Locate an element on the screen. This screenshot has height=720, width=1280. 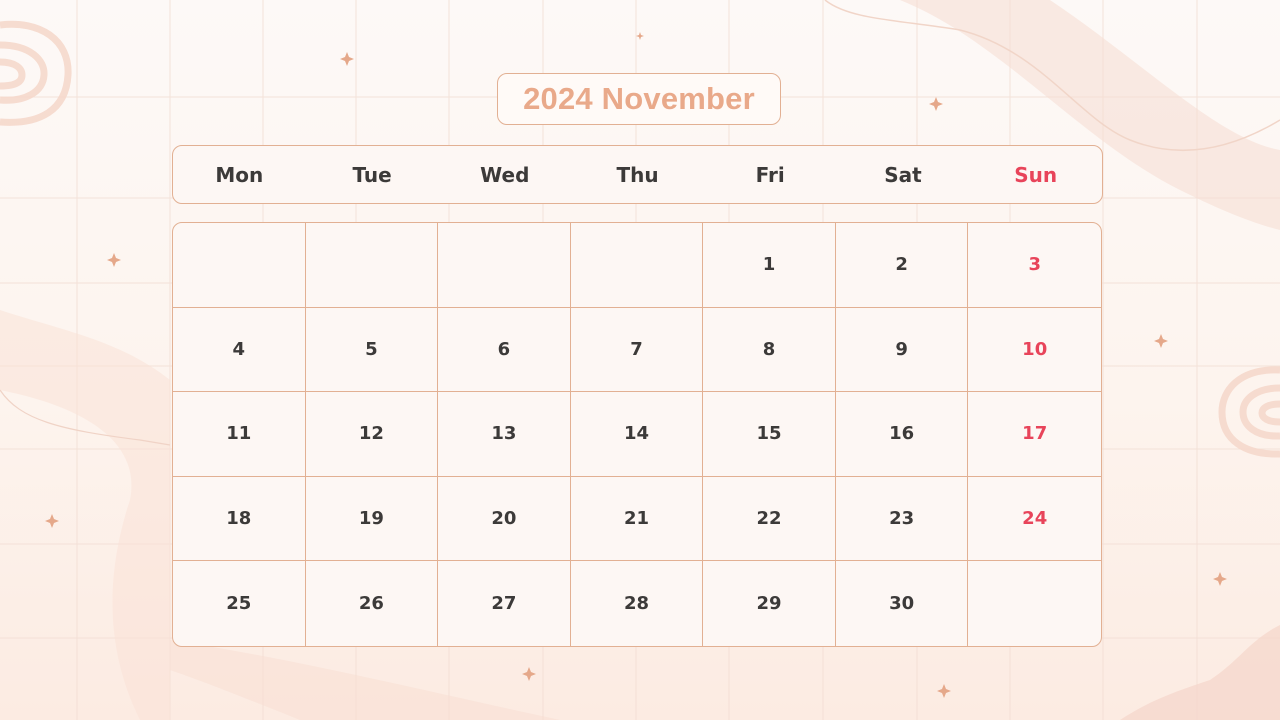
weekday-fri: Fri is located at coordinates (770, 174).